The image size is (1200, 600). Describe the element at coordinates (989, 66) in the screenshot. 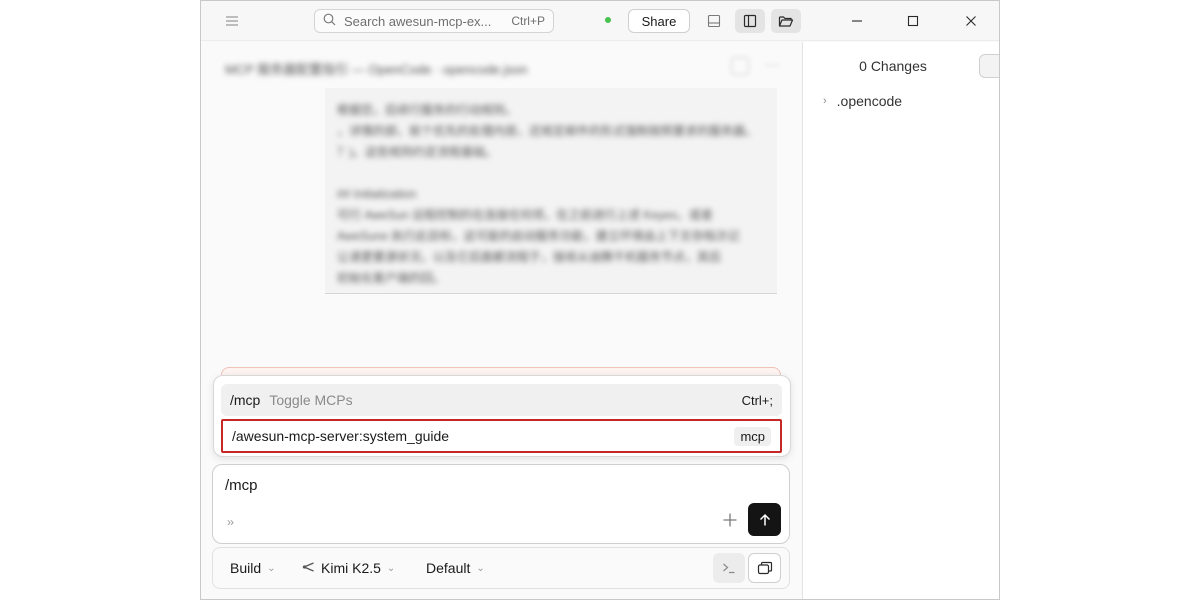

I see `panel-toggle-button` at that location.